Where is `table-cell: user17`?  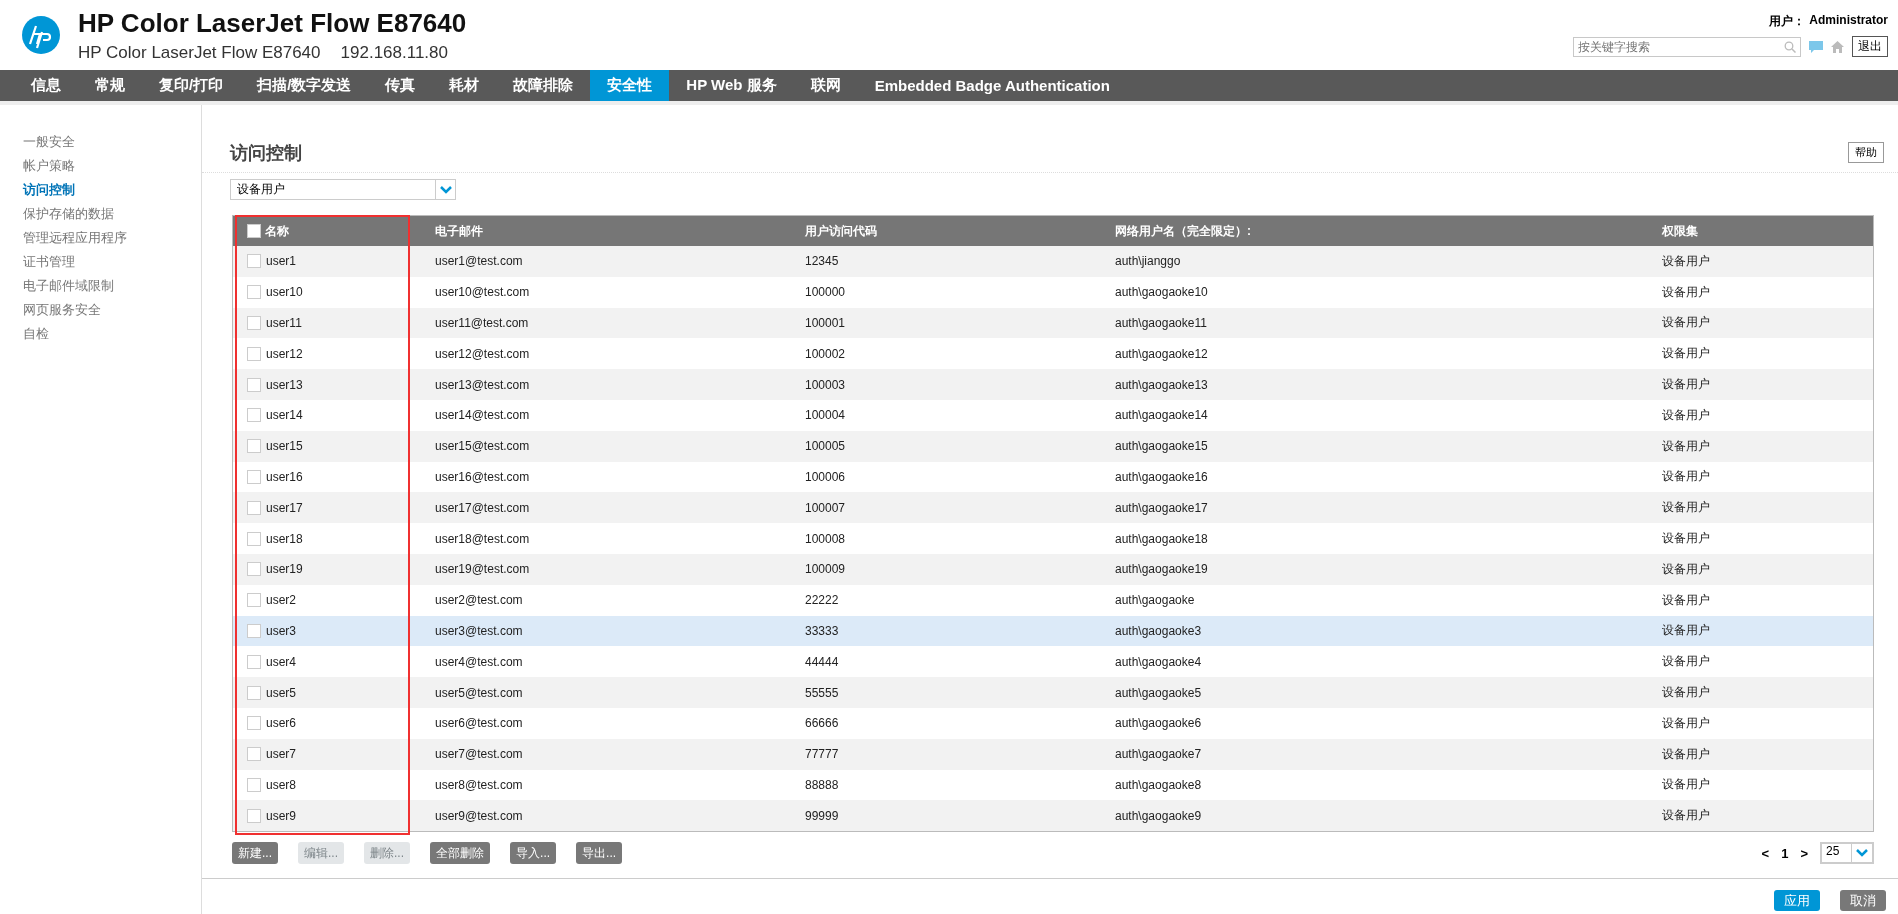 table-cell: user17 is located at coordinates (284, 507).